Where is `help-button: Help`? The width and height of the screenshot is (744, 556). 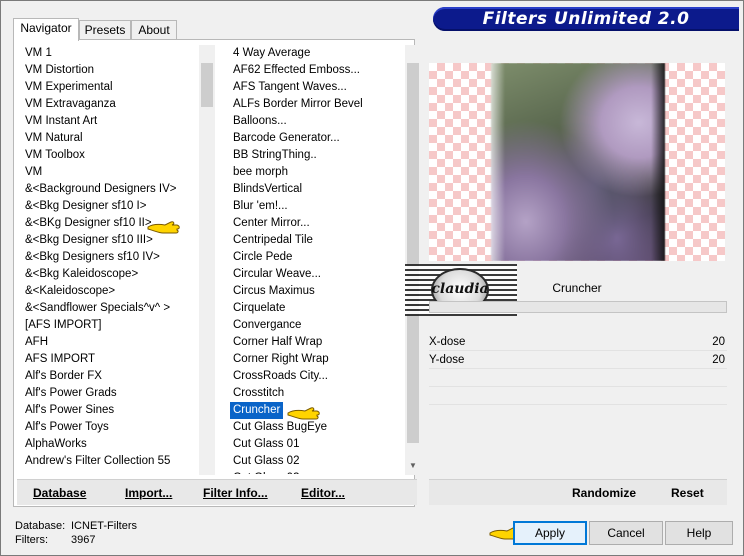 help-button: Help is located at coordinates (699, 533).